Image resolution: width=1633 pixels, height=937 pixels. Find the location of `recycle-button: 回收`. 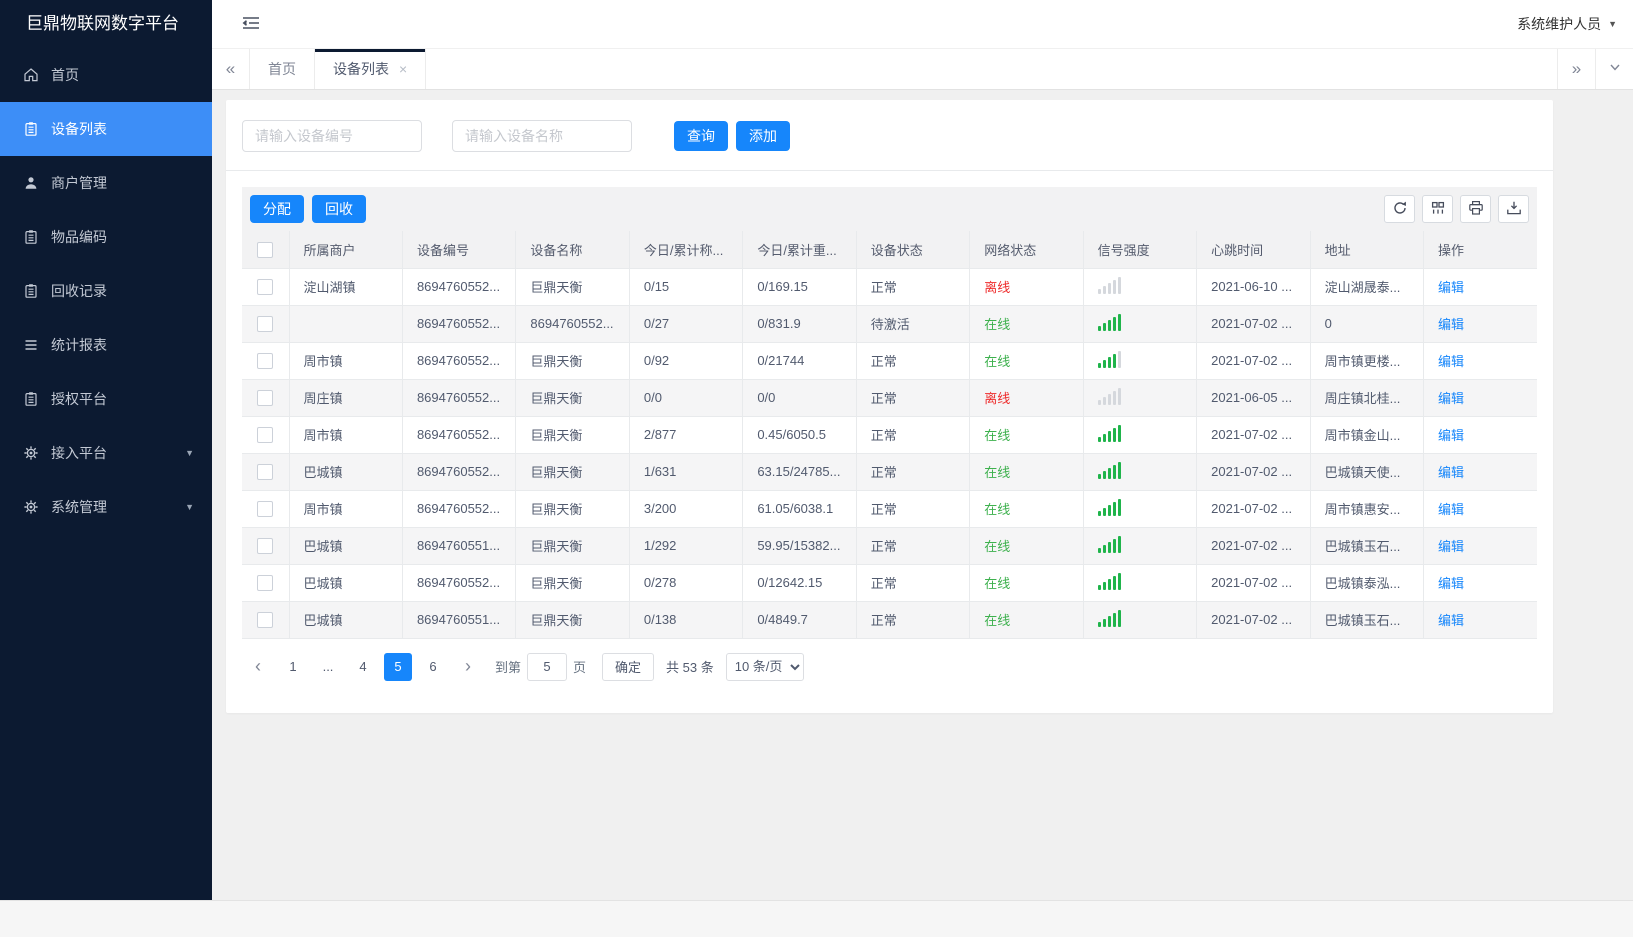

recycle-button: 回收 is located at coordinates (339, 209).